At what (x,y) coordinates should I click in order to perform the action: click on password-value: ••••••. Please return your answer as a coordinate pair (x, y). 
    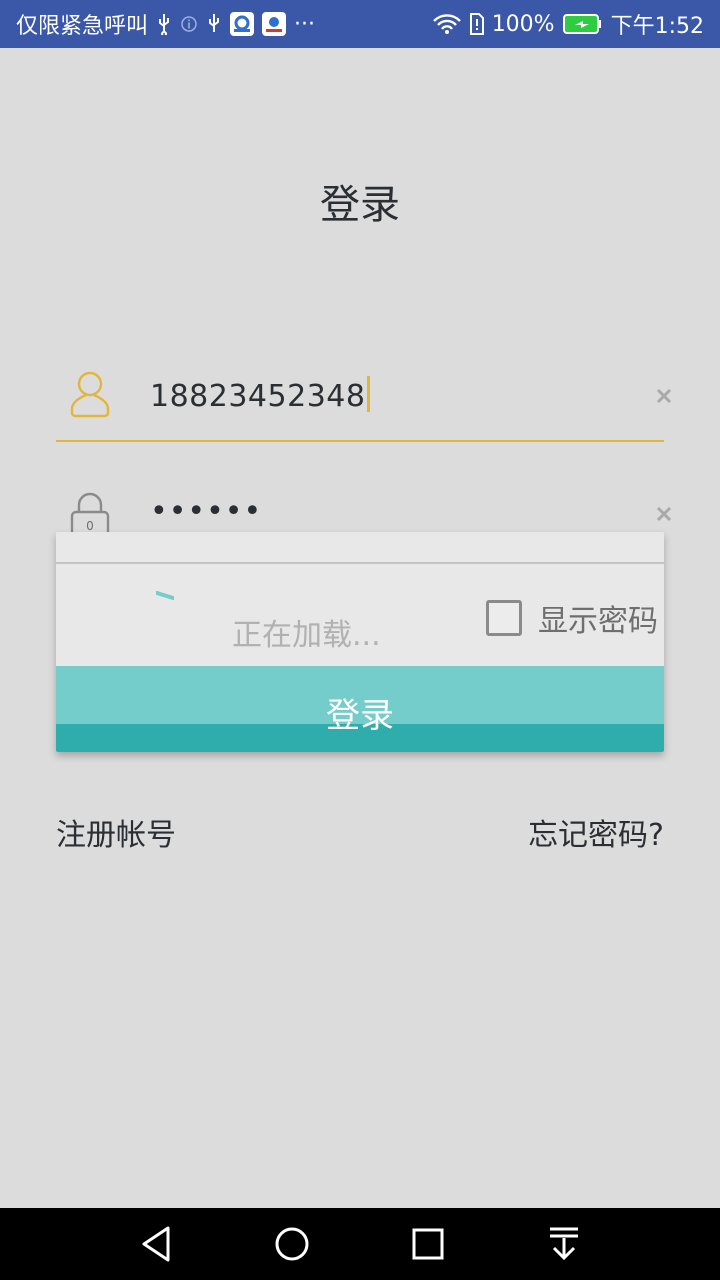
    Looking at the image, I should click on (206, 511).